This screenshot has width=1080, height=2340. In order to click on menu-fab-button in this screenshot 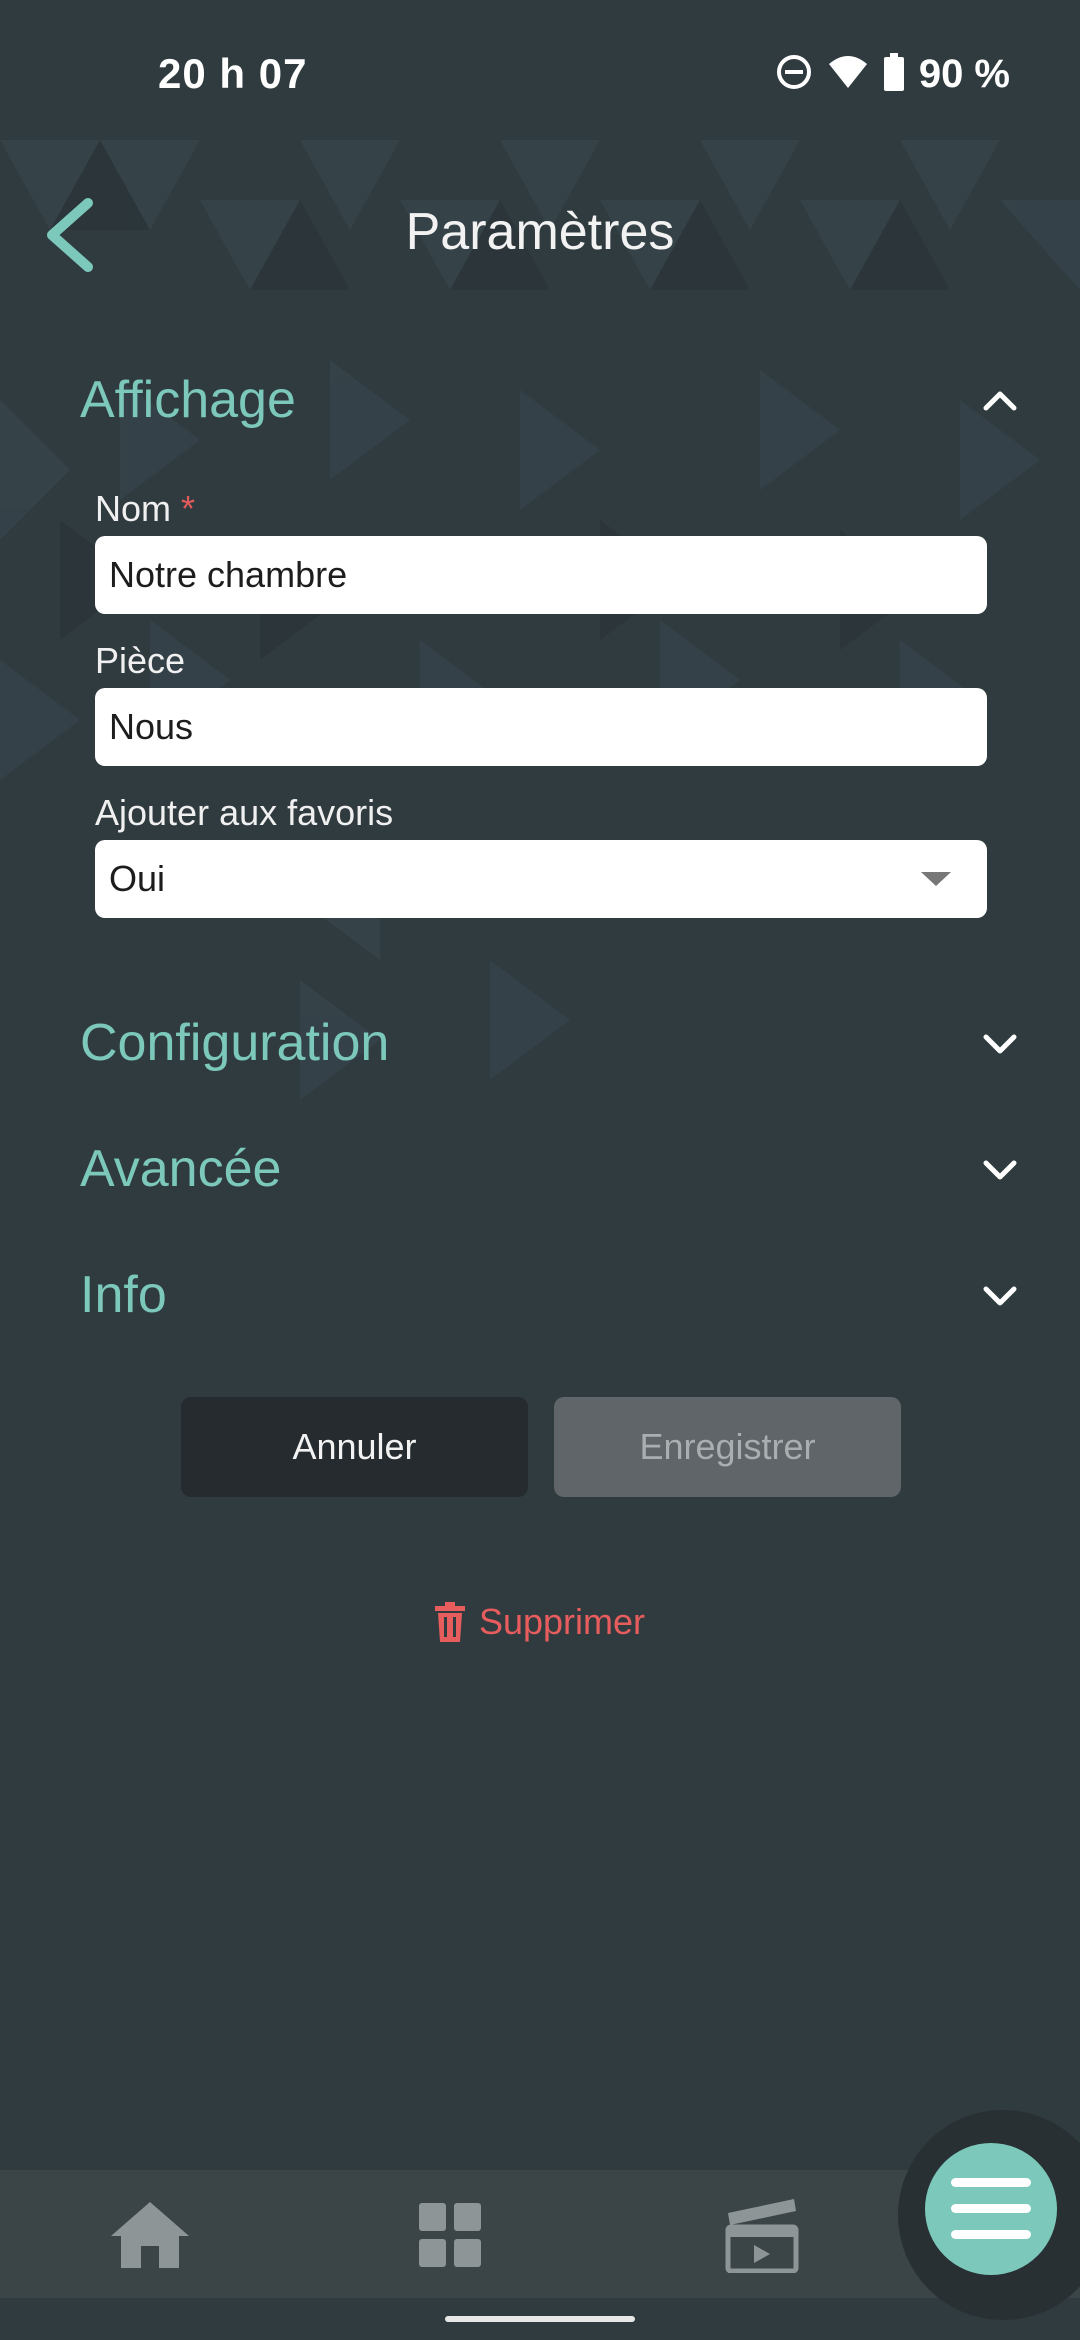, I will do `click(991, 2209)`.